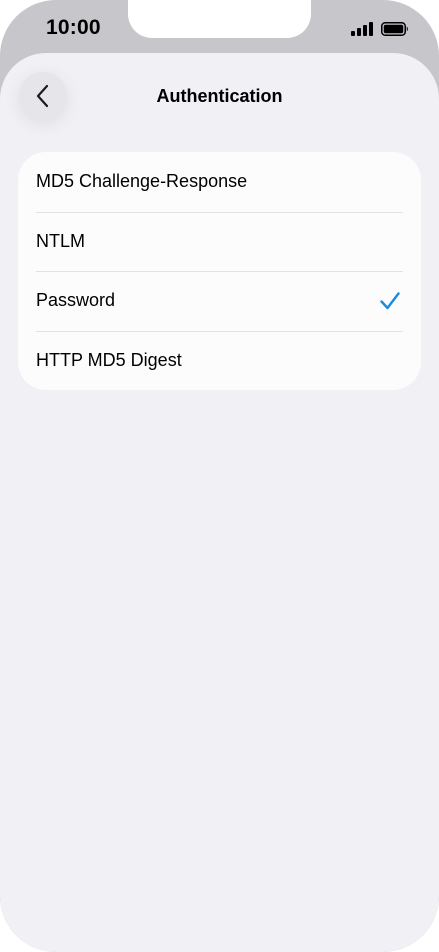 Image resolution: width=439 pixels, height=952 pixels. Describe the element at coordinates (109, 359) in the screenshot. I see `option-label: HTTP MD5 Digest` at that location.